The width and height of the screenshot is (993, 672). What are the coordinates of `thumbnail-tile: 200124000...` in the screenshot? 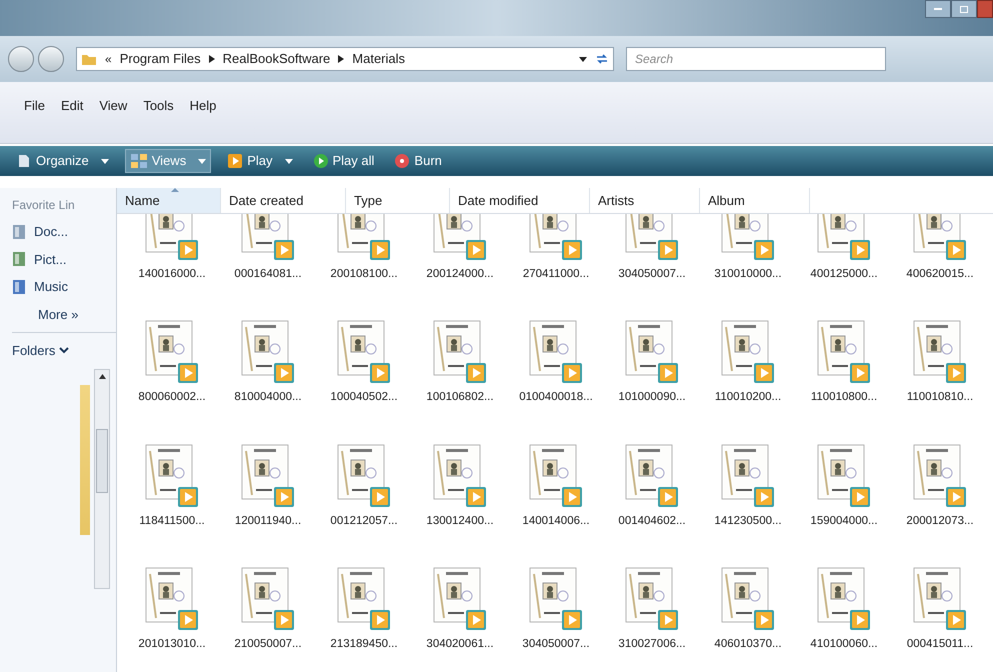 It's located at (460, 249).